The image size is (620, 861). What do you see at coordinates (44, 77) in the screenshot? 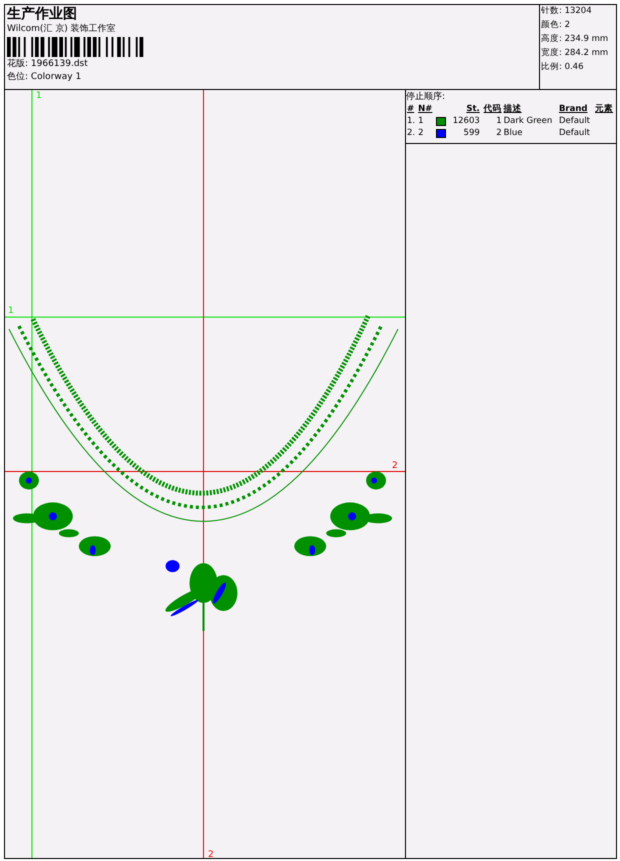
I see `design-info: 色位: Colorway 1` at bounding box center [44, 77].